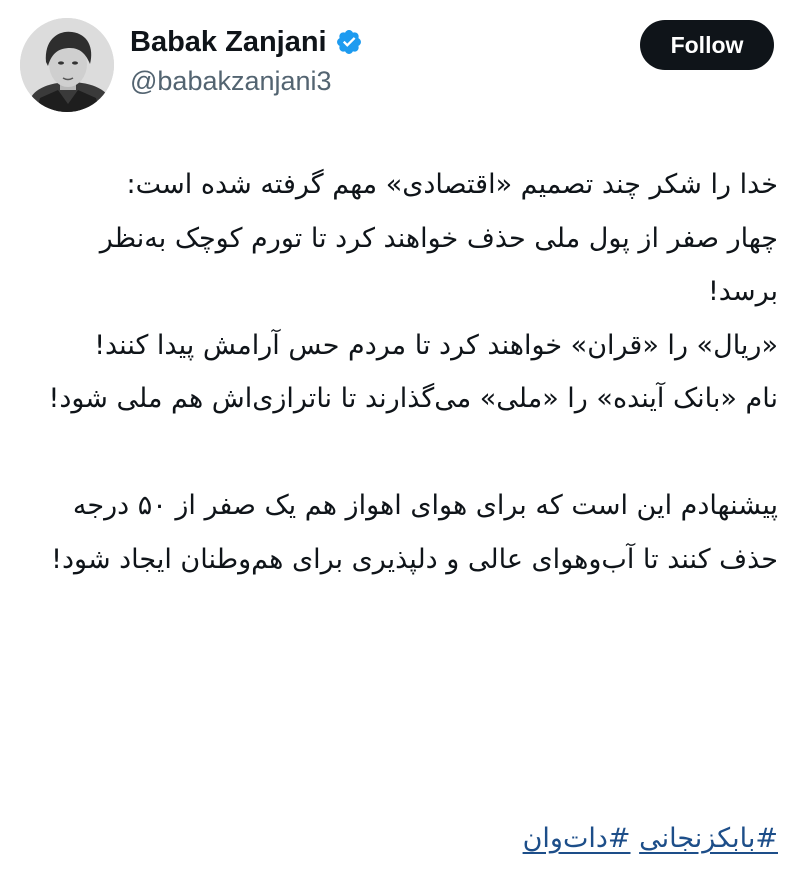  What do you see at coordinates (400, 65) in the screenshot?
I see `tweet-header: Babak Zanjani @babakzanjani3 Follow` at bounding box center [400, 65].